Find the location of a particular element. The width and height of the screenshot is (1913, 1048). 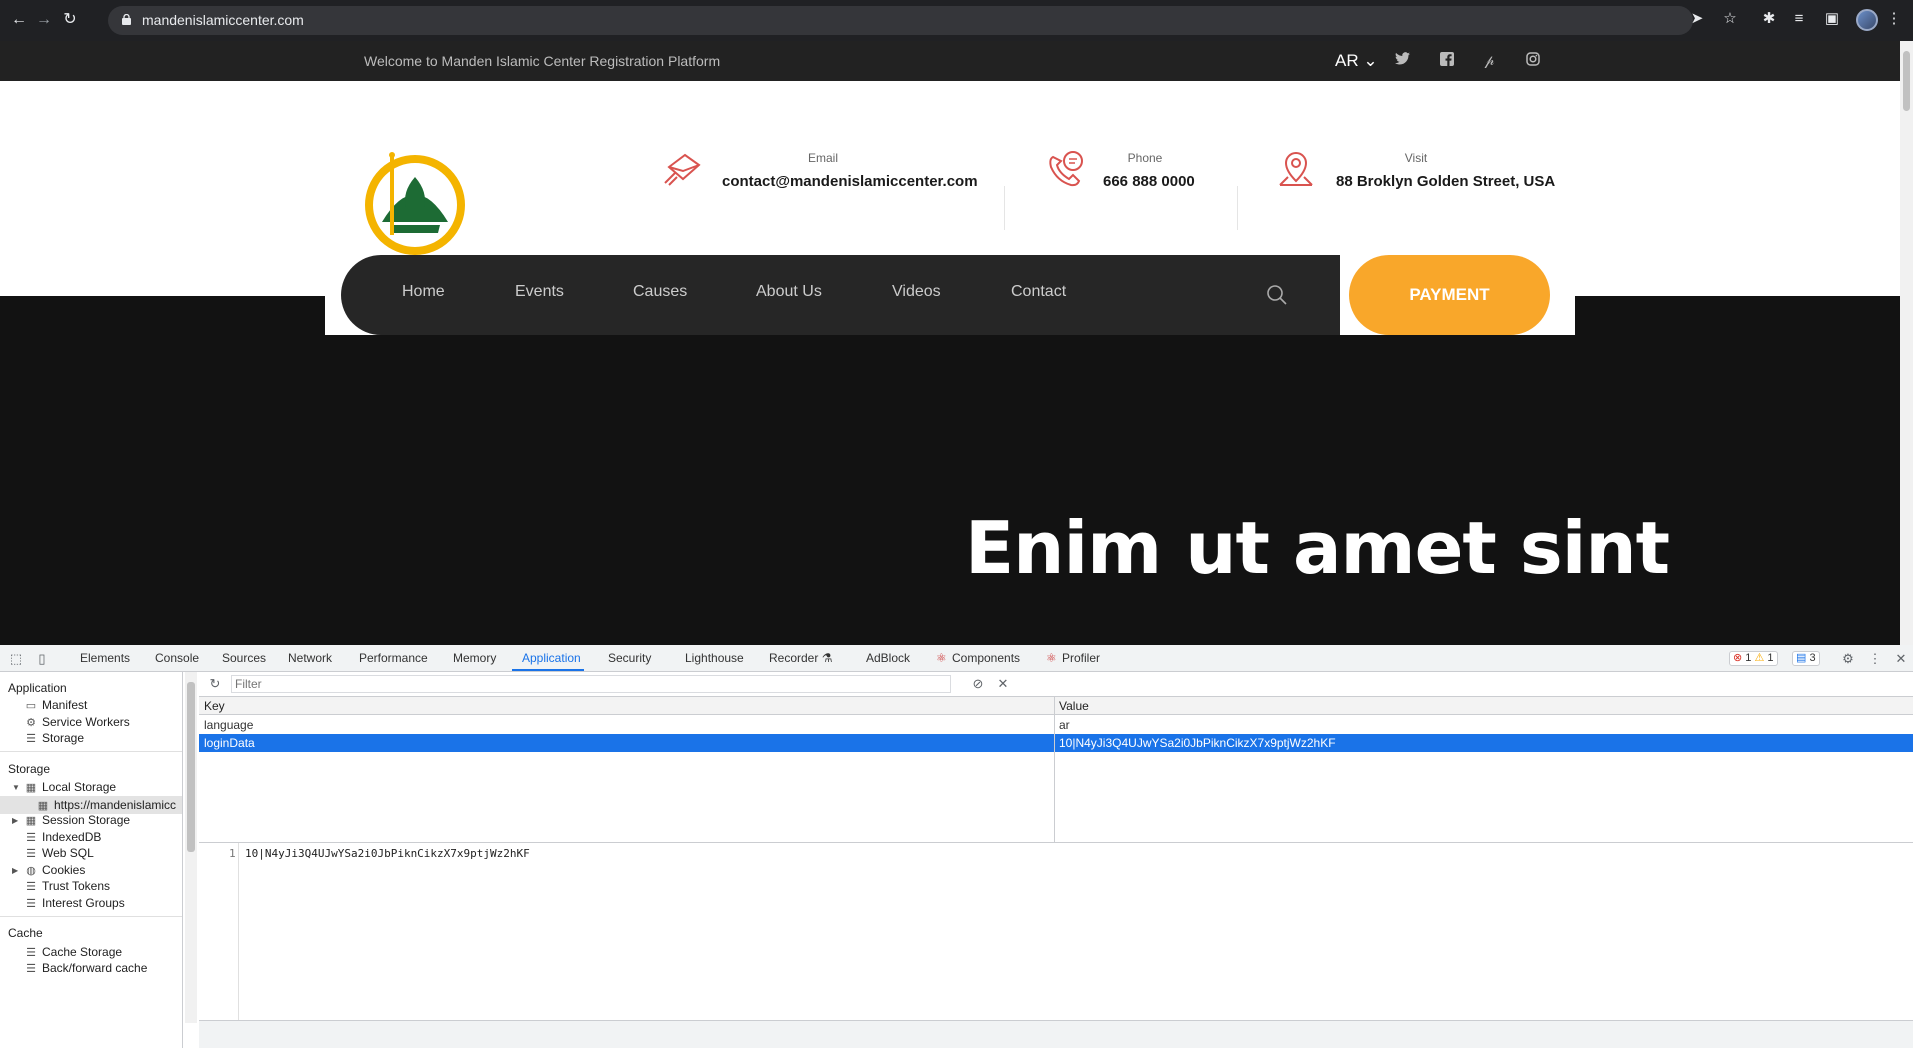

tab-recorder: Recorder ⚗ is located at coordinates (800, 658).